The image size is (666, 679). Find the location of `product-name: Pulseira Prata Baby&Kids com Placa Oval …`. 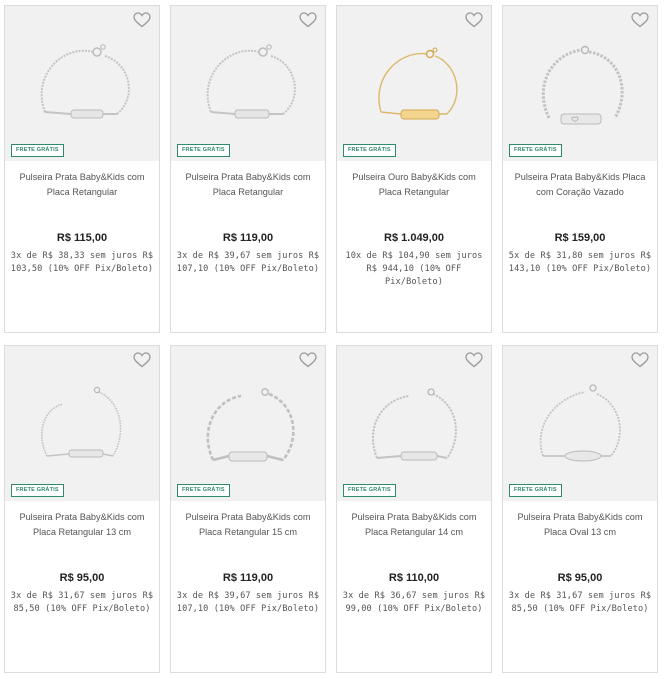

product-name: Pulseira Prata Baby&Kids com Placa Oval … is located at coordinates (580, 525).